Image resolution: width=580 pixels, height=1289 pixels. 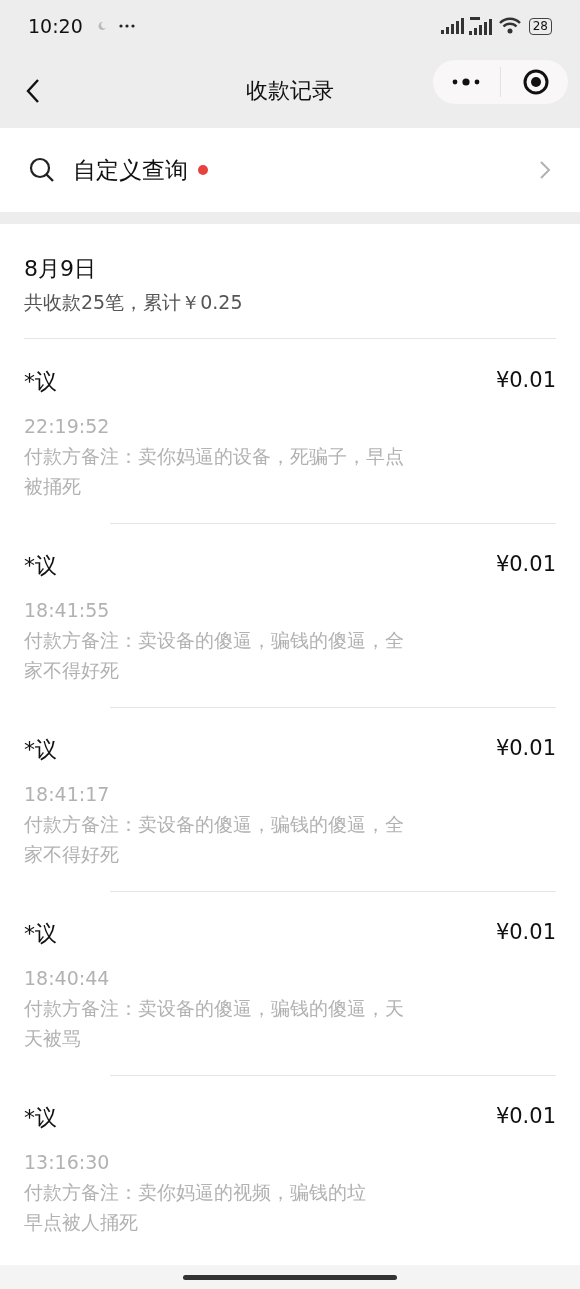 I want to click on payment-time: 22:19:52, so click(x=67, y=426).